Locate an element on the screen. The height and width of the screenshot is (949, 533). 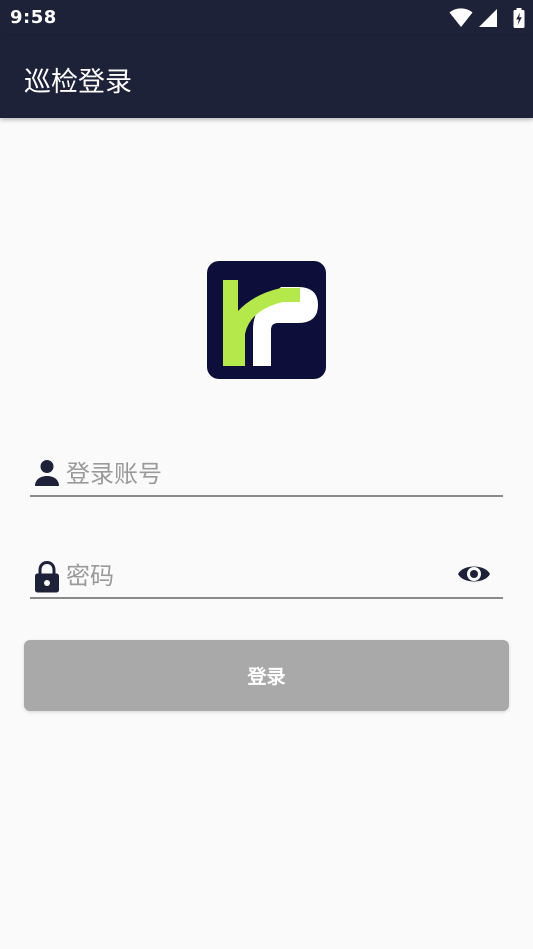
app-bar: 巡检登录 is located at coordinates (266, 77).